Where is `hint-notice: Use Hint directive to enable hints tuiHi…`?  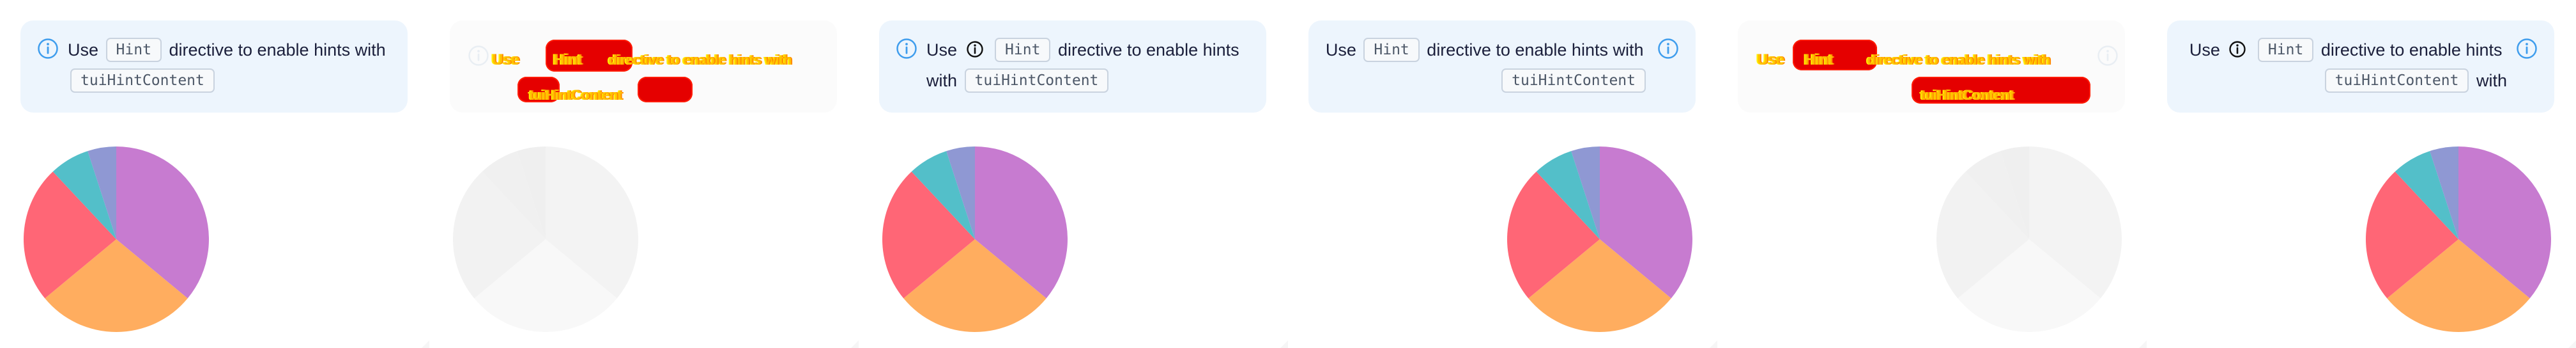 hint-notice: Use Hint directive to enable hints tuiHi… is located at coordinates (2360, 66).